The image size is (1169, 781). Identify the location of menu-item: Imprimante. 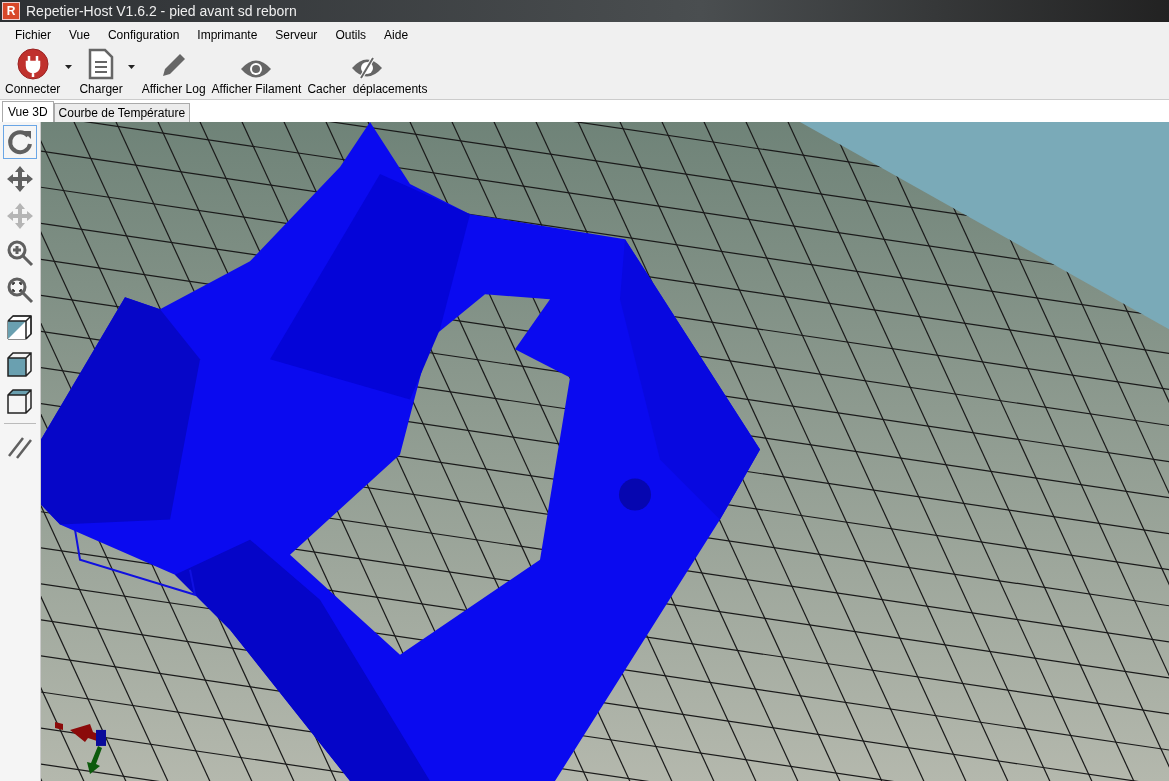
(227, 35).